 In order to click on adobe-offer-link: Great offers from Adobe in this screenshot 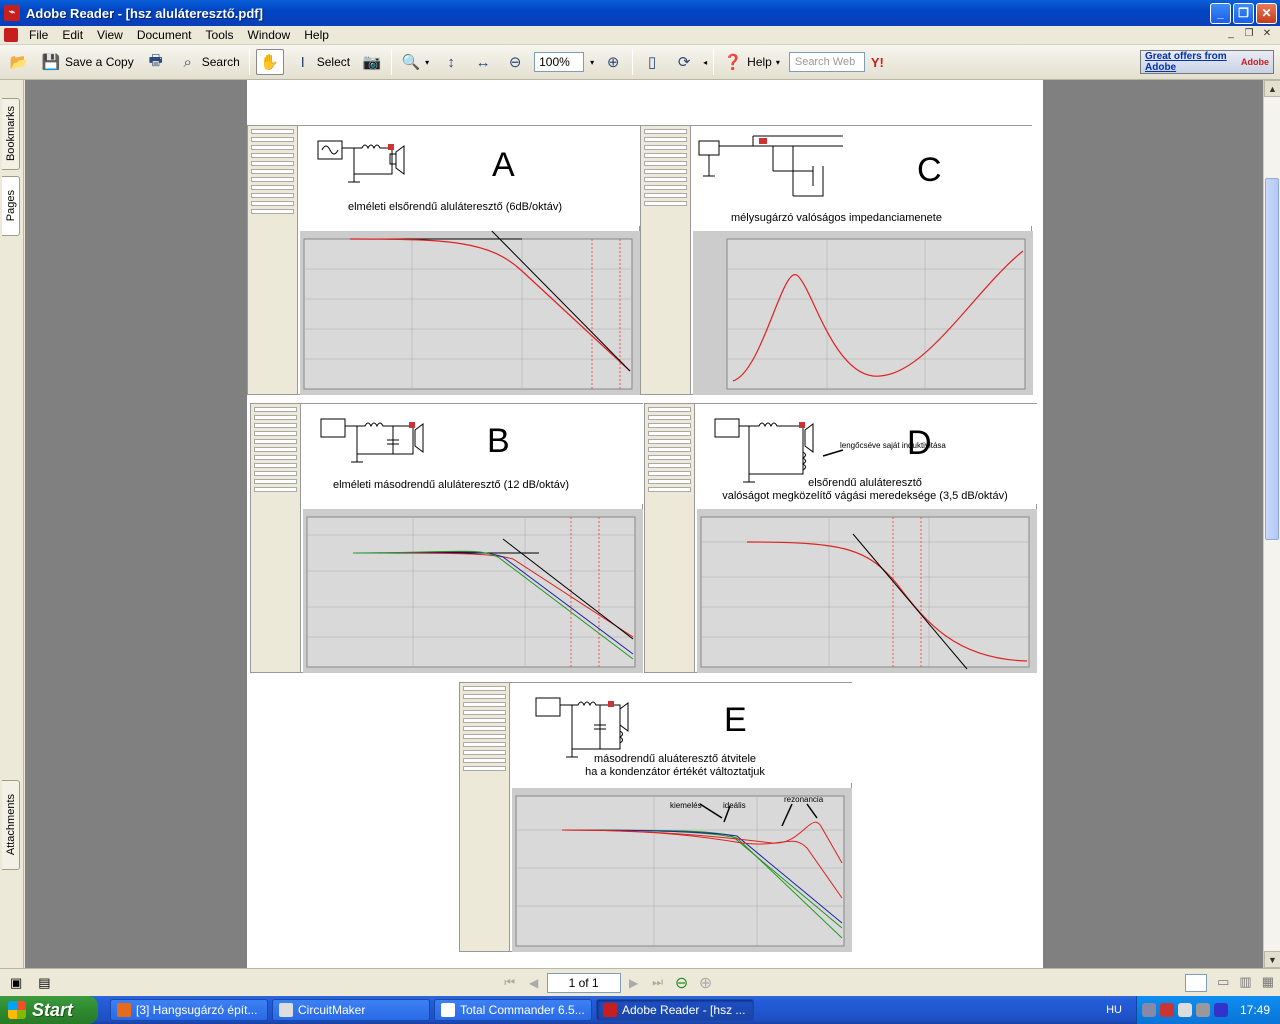, I will do `click(1193, 62)`.